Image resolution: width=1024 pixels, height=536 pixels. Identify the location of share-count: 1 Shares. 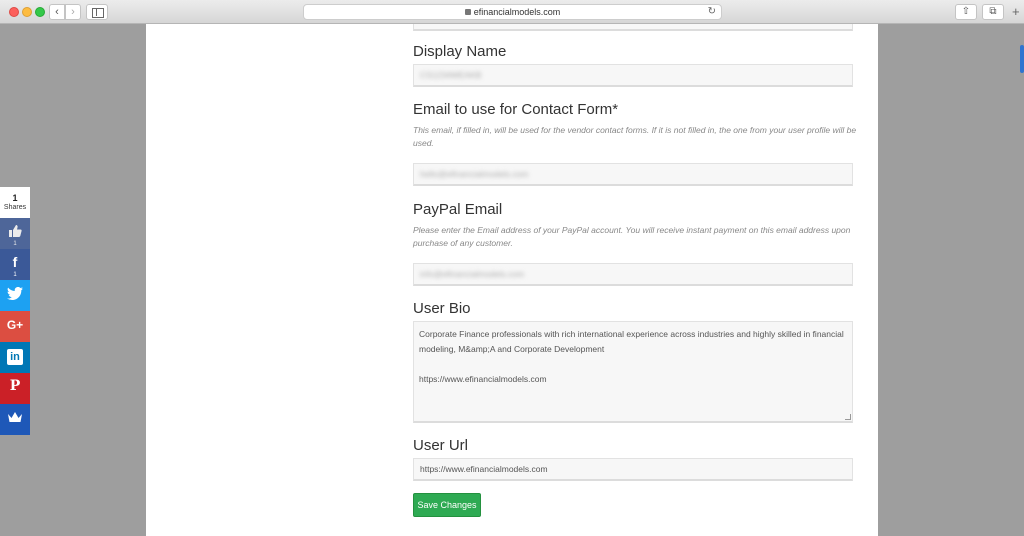
(15, 202).